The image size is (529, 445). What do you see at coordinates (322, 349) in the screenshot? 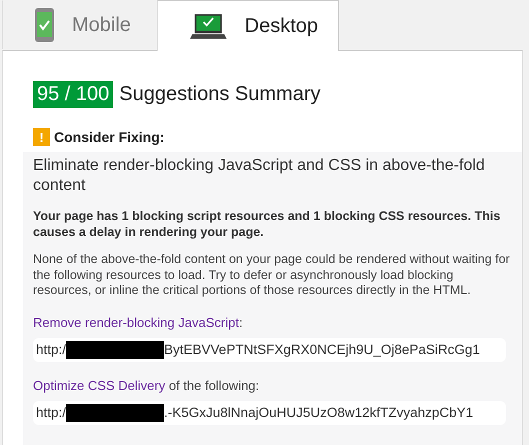
I see `url-text: BytEBVVePTNtSFXgRX0NCEjh9U_Oj8ePaSiRcGg1` at bounding box center [322, 349].